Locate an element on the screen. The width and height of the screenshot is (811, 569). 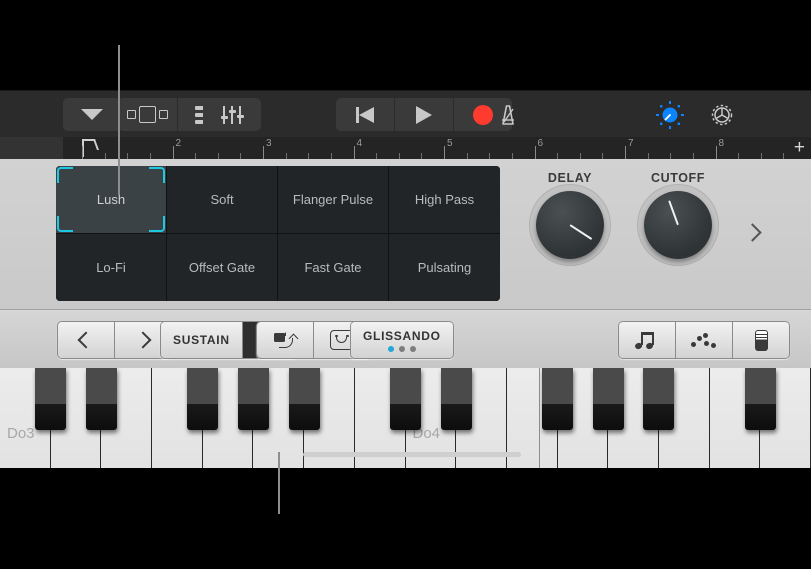
browser-button is located at coordinates (148, 114).